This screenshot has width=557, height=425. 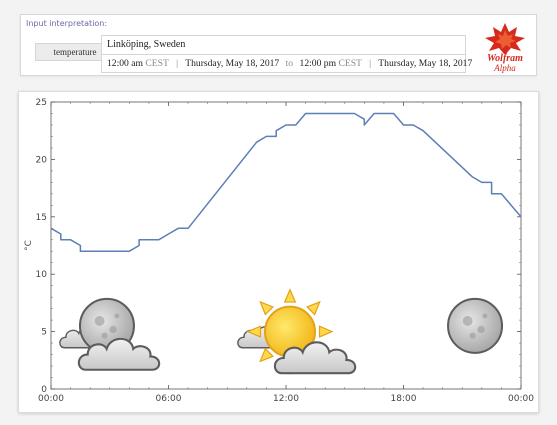 I want to click on y-tick-label: 10, so click(x=42, y=275).